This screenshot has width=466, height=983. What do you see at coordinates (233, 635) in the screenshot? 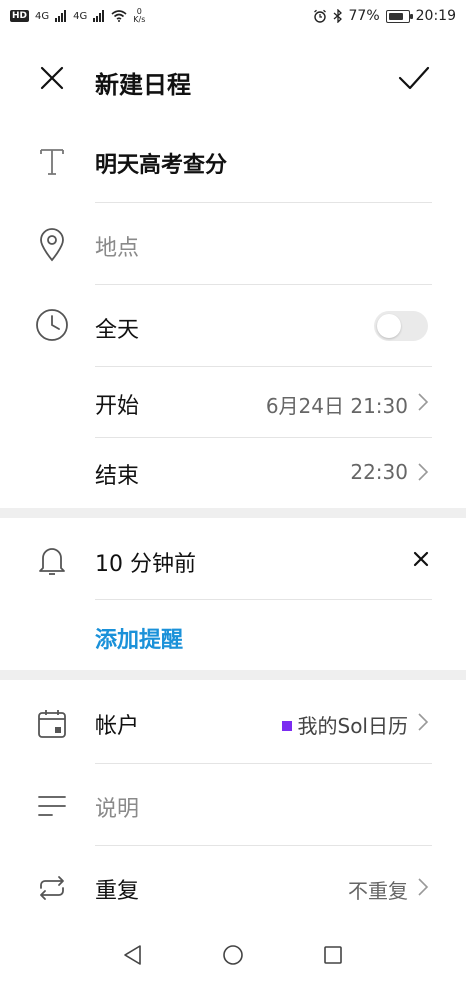
I see `add-reminder-row: 添加提醒` at bounding box center [233, 635].